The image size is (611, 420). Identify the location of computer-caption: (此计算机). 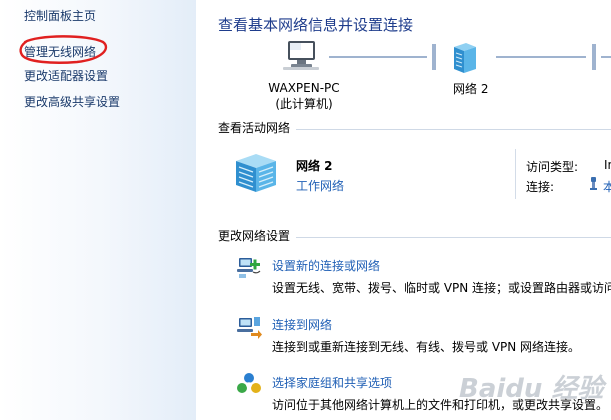
(304, 104).